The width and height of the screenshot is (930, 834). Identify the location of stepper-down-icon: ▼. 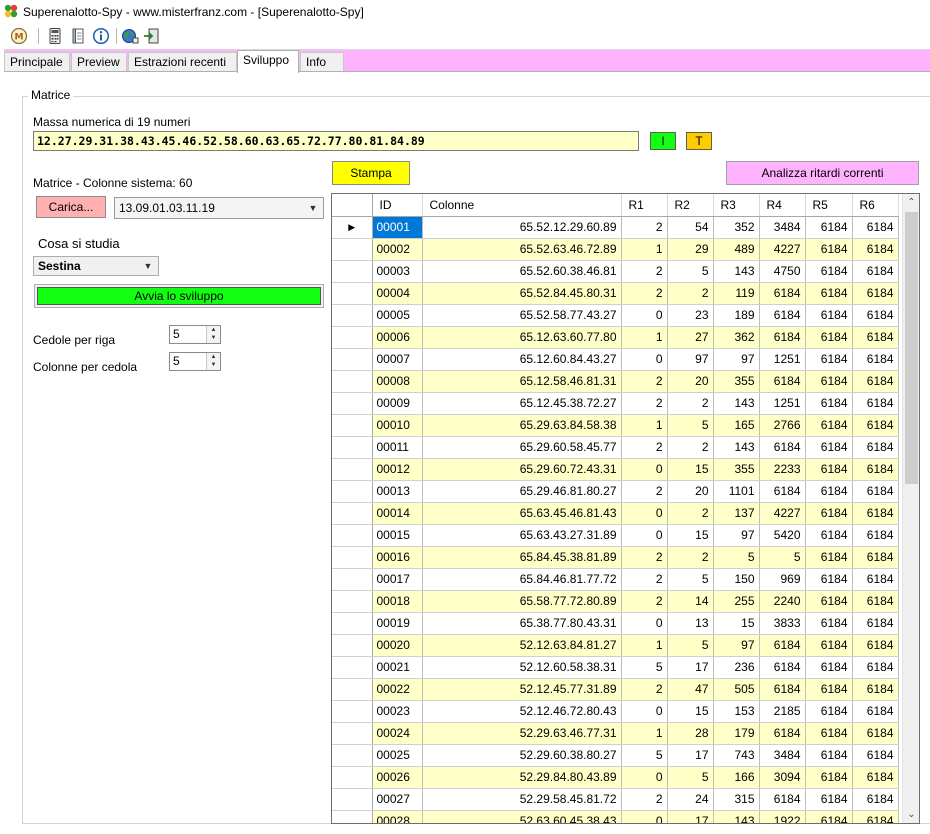
(213, 365).